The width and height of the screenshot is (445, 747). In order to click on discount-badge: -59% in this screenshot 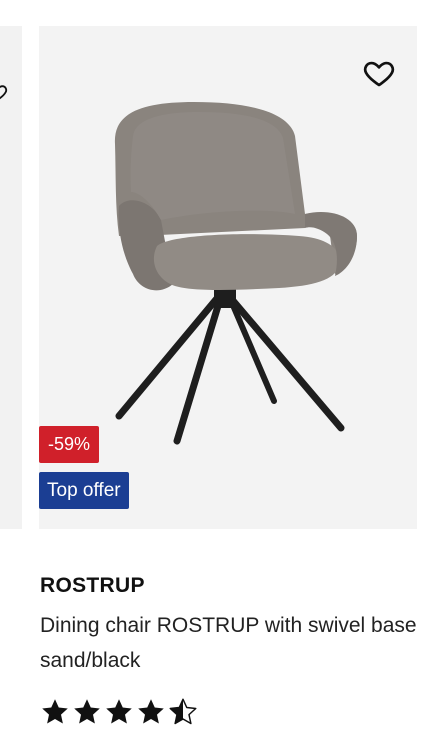, I will do `click(69, 444)`.